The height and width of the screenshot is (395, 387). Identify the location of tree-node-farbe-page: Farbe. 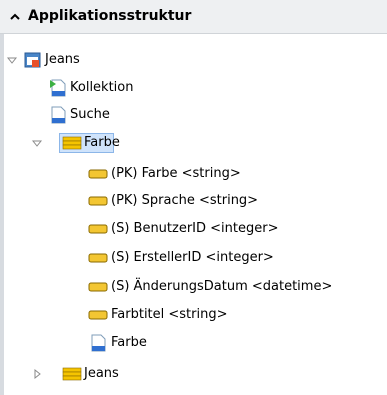
(193, 343).